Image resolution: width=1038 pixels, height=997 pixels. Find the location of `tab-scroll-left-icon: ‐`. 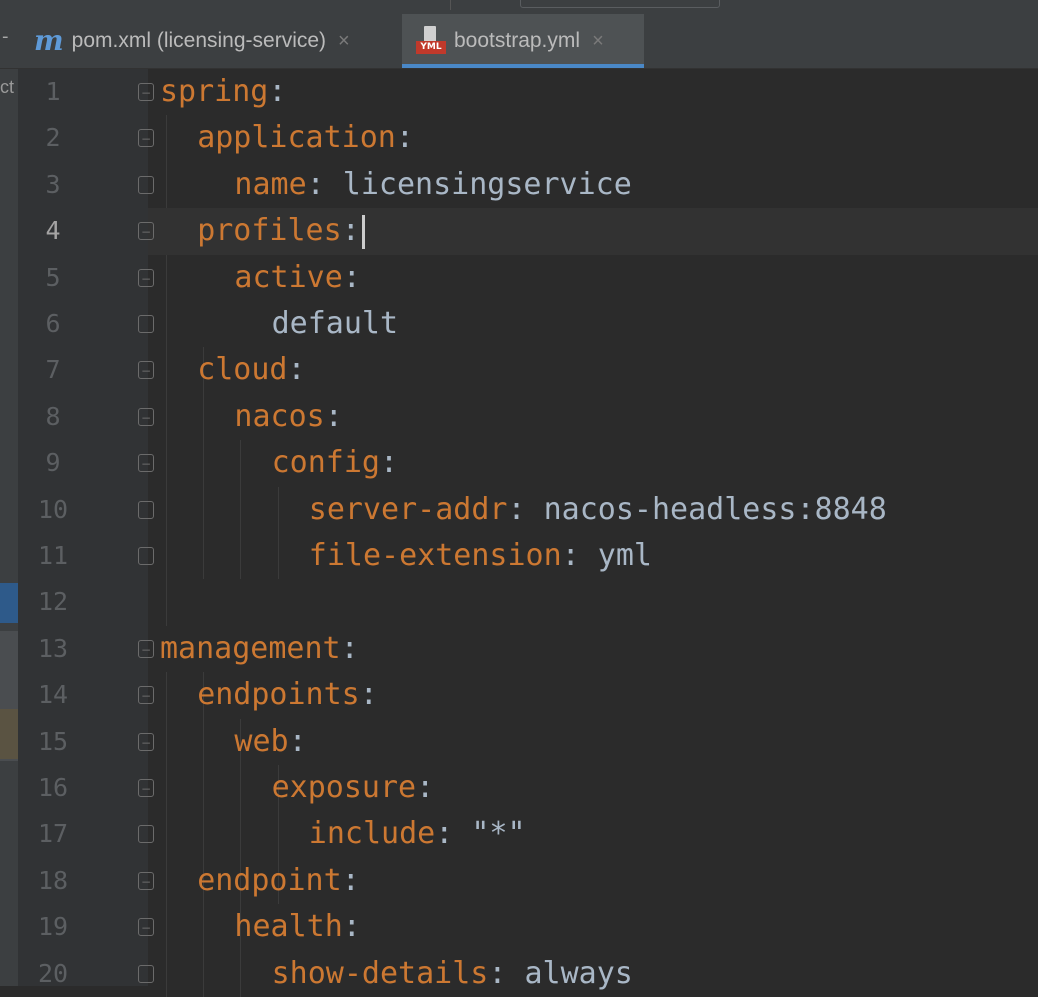

tab-scroll-left-icon: ‐ is located at coordinates (5, 36).